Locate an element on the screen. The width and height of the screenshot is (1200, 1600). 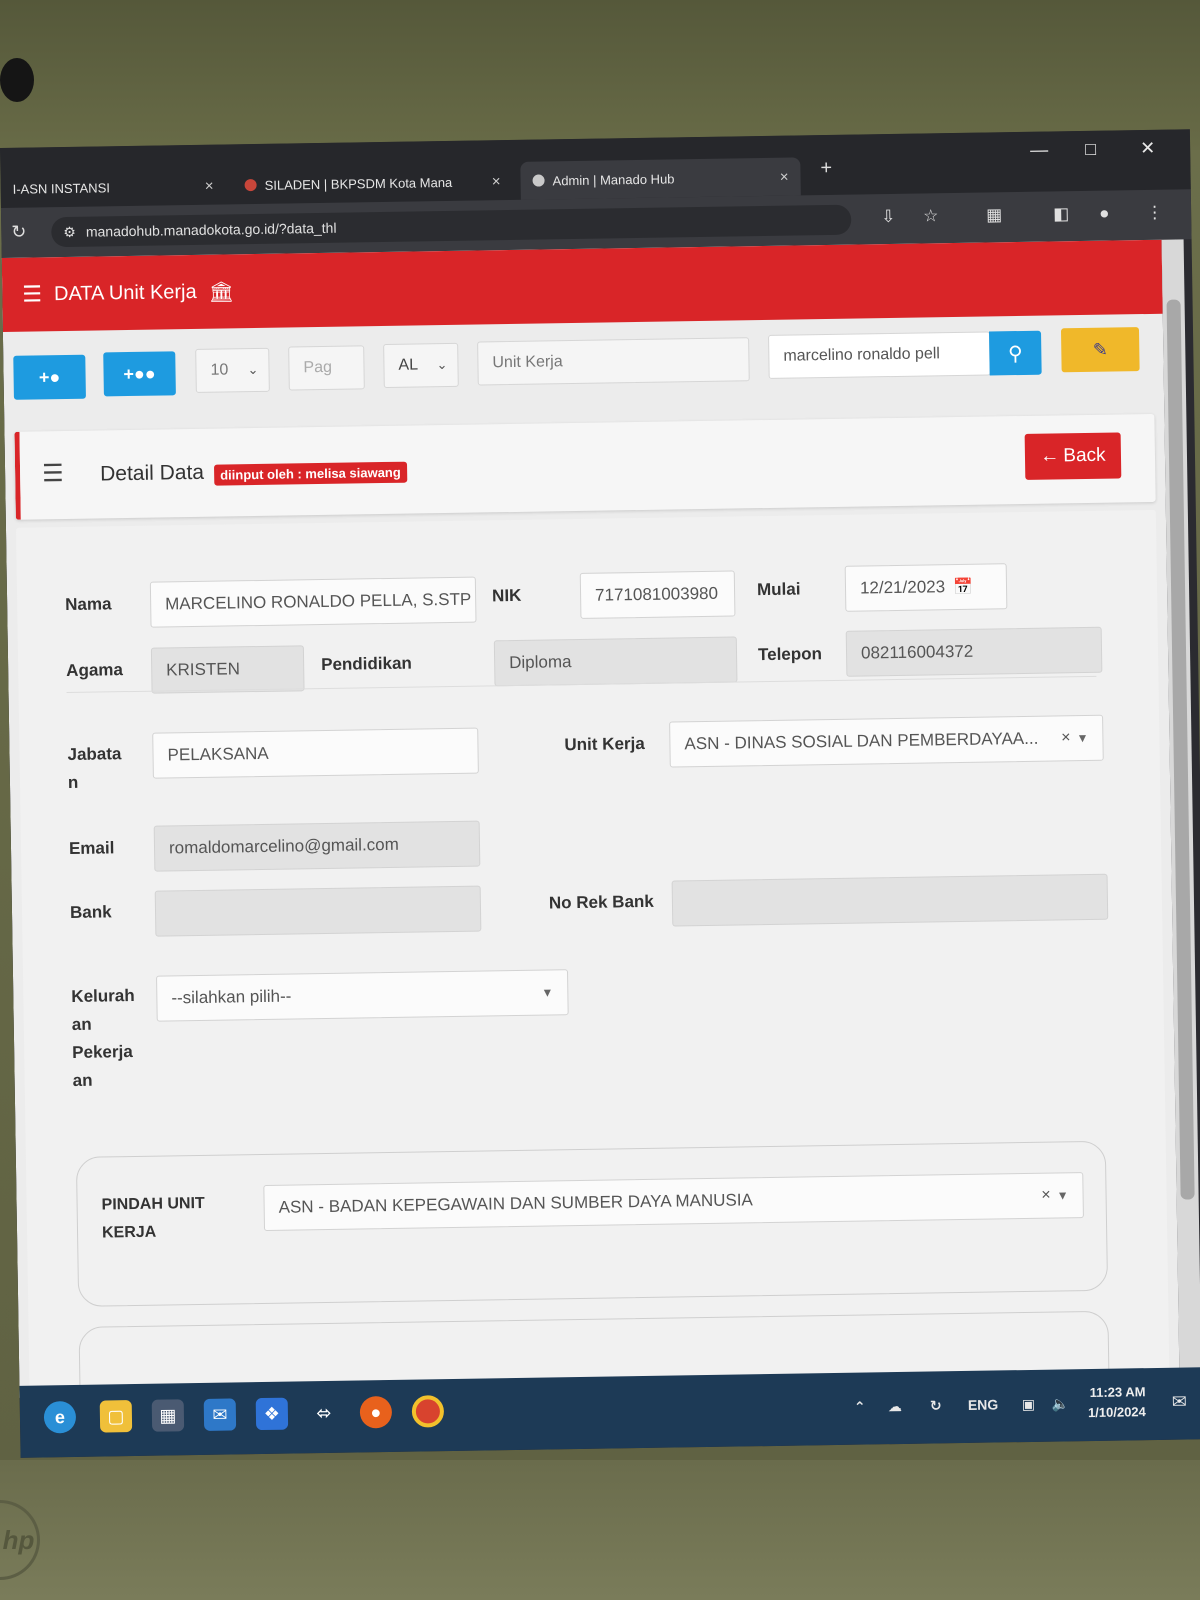
telepon-label: Telepon is located at coordinates (790, 654).